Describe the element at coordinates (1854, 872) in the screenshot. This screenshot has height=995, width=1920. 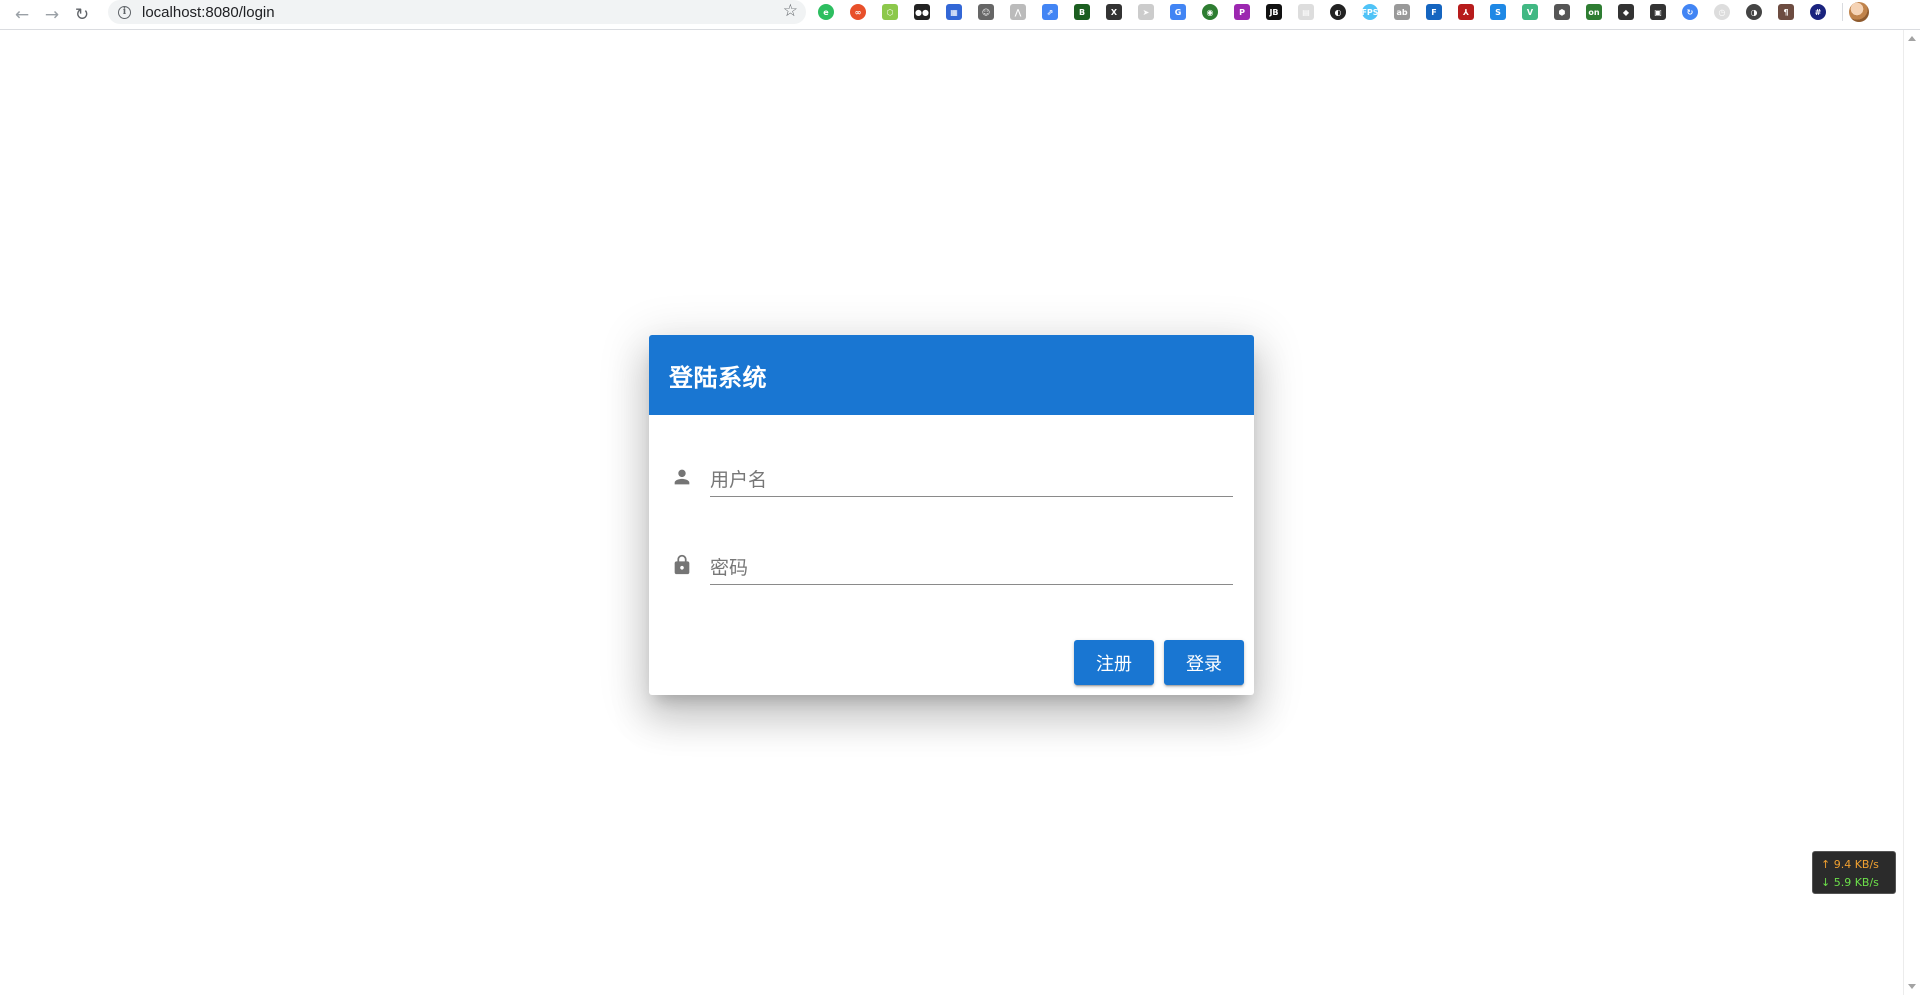
I see `network-speed-widget: ↑ 9.4 KB/s ↓ 5.9 KB/s` at that location.